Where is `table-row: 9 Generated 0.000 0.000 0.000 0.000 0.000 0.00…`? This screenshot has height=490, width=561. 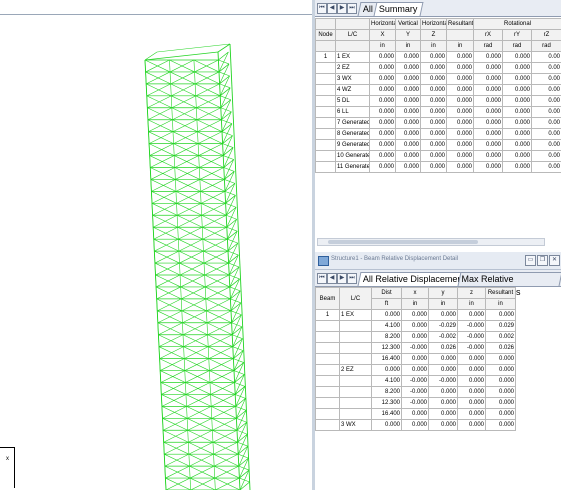 table-row: 9 Generated 0.000 0.000 0.000 0.000 0.000 0.00… is located at coordinates (438, 145).